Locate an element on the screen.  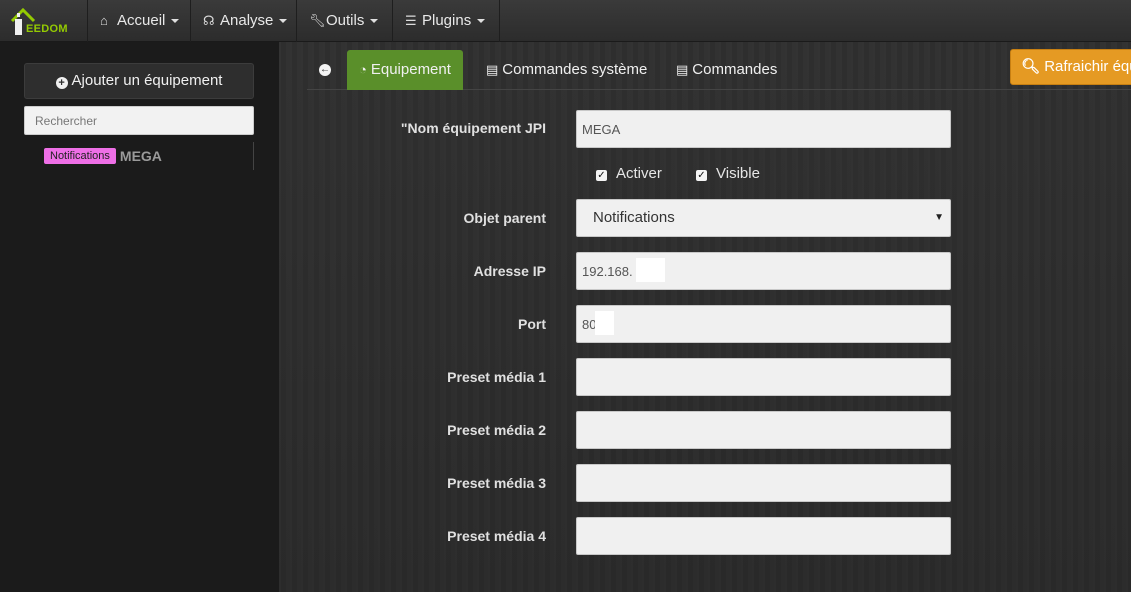
nav-analyse-label: Analyse is located at coordinates (247, 20).